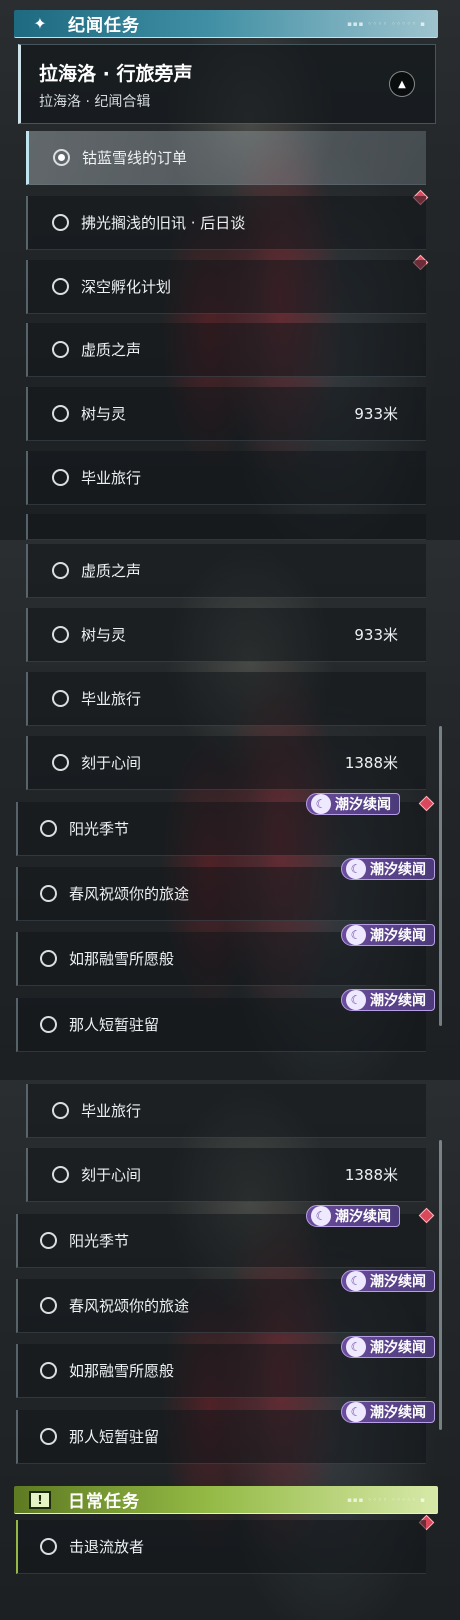 Image resolution: width=460 pixels, height=1620 pixels. I want to click on quest-label: 钴蓝雪线的订单, so click(135, 158).